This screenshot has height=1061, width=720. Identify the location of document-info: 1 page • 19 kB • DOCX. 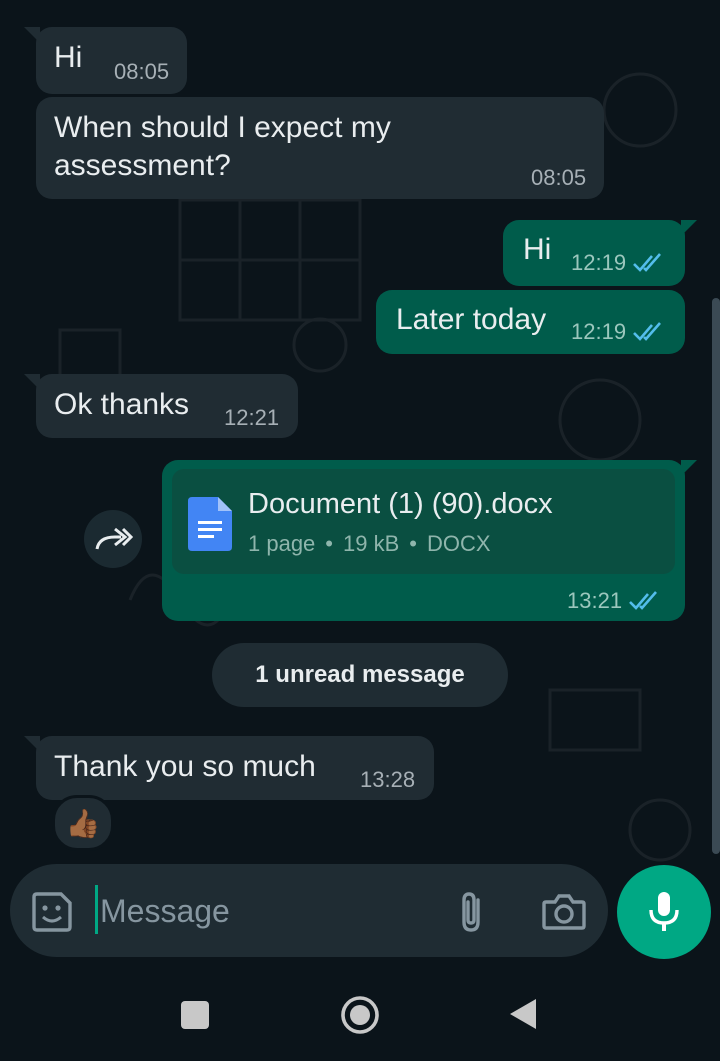
(369, 544).